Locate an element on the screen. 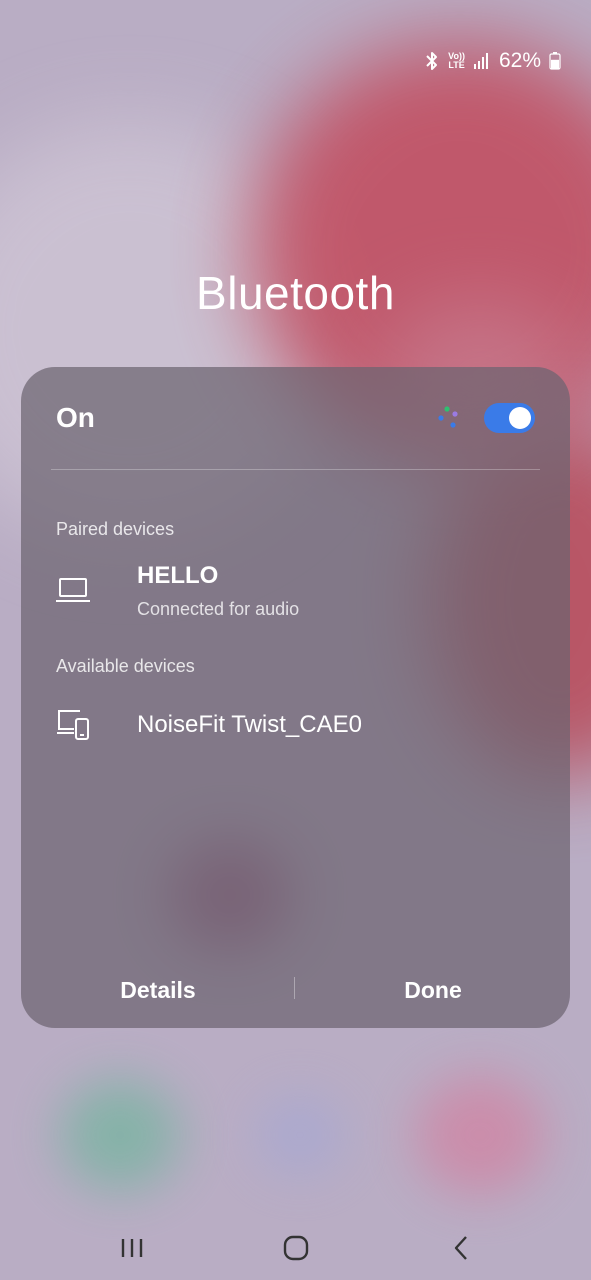  toggle-knob is located at coordinates (520, 418).